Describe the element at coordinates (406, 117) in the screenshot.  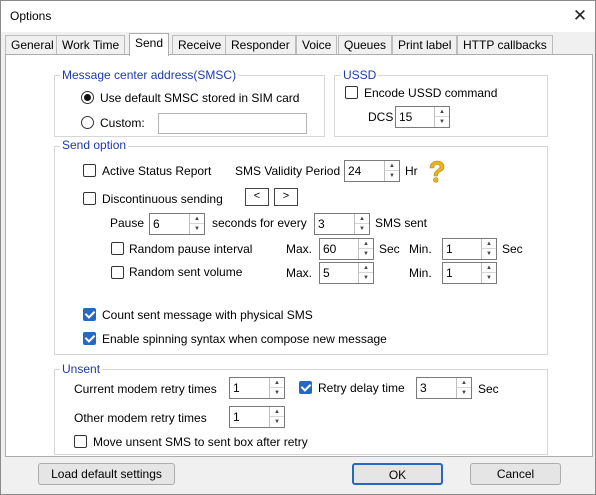
I see `dcs-value: 15` at that location.